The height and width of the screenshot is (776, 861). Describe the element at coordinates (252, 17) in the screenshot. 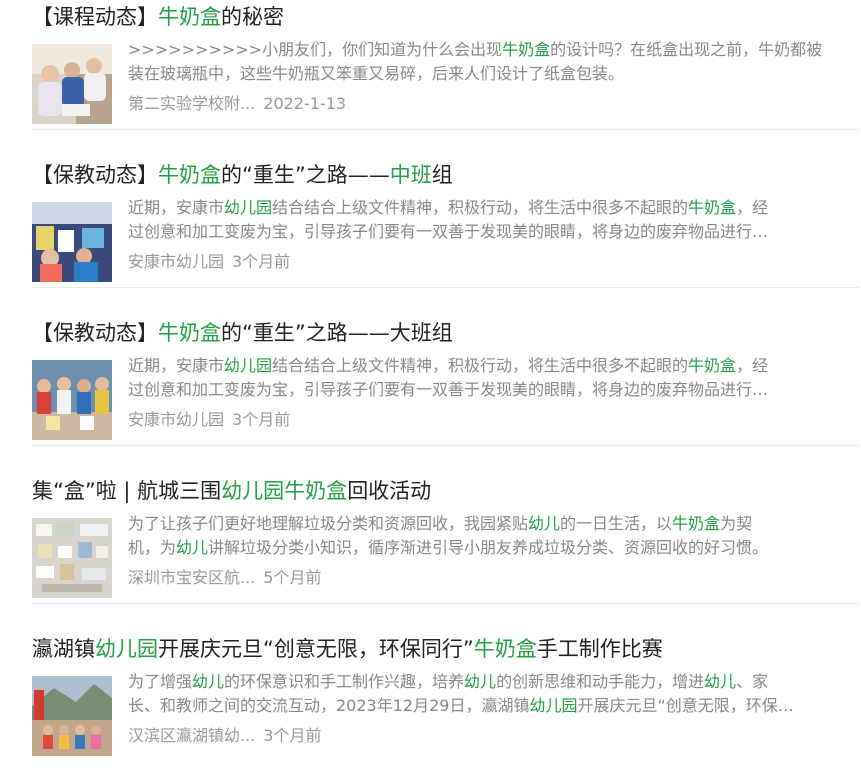

I see `text-segment: 的秘密` at that location.